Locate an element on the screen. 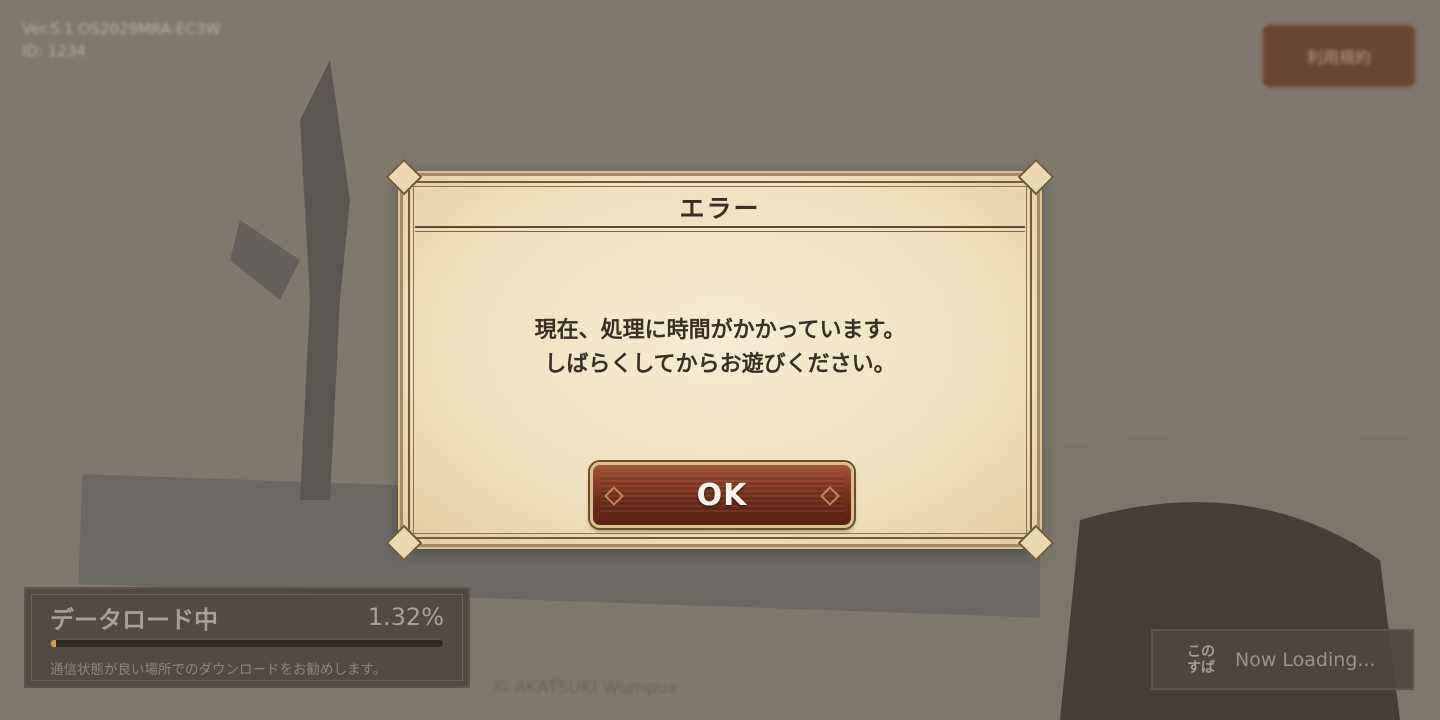  dialog-header: エラー is located at coordinates (720, 210).